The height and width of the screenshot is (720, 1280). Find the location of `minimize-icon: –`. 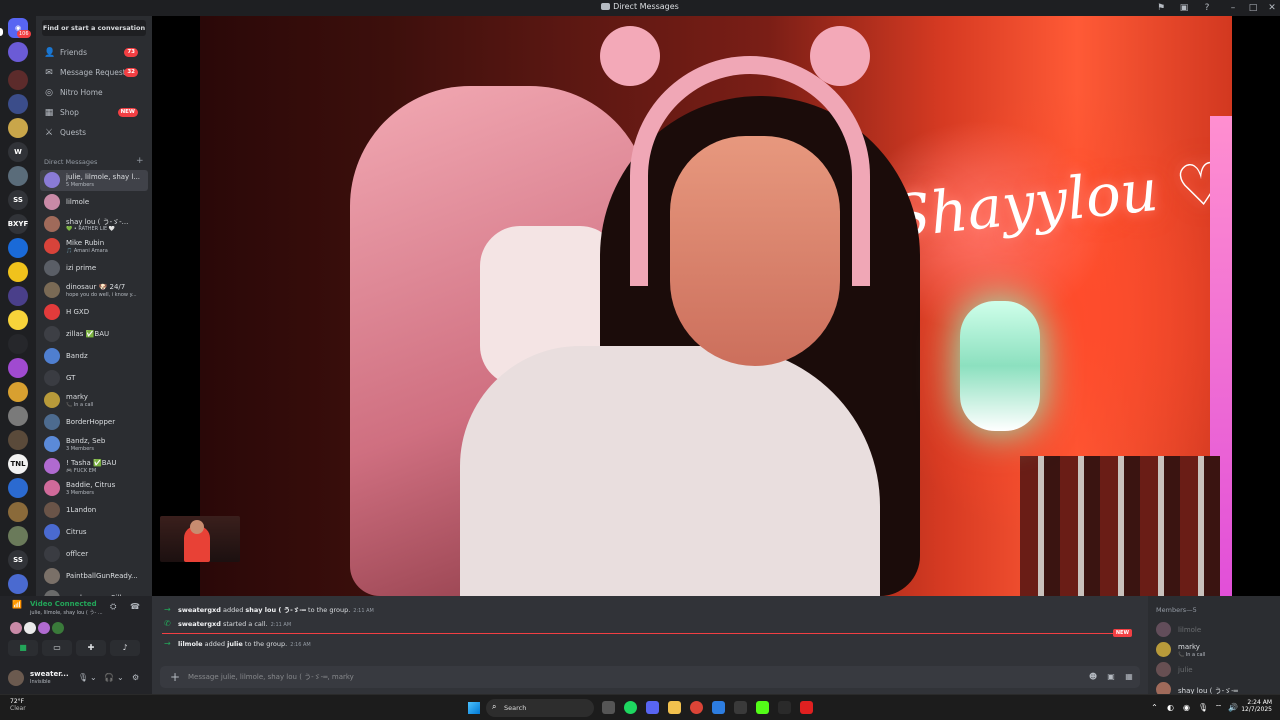

minimize-icon: – is located at coordinates (1233, 8).